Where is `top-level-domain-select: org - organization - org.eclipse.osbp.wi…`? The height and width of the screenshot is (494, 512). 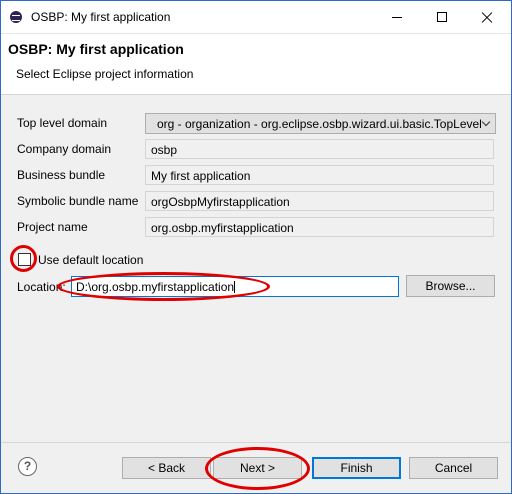 top-level-domain-select: org - organization - org.eclipse.osbp.wi… is located at coordinates (320, 123).